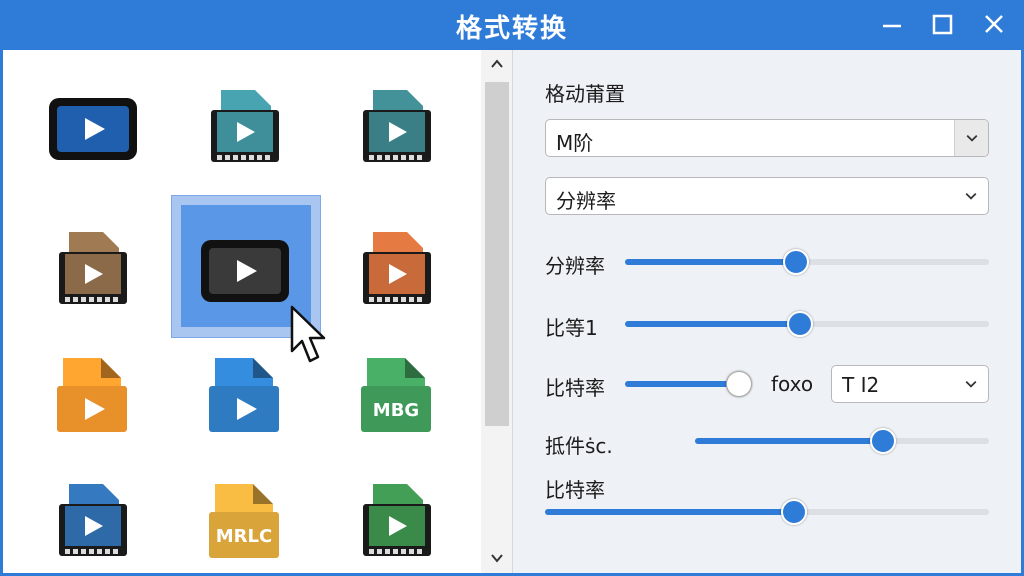  Describe the element at coordinates (767, 196) in the screenshot. I see `resolution-select: 分辨率` at that location.